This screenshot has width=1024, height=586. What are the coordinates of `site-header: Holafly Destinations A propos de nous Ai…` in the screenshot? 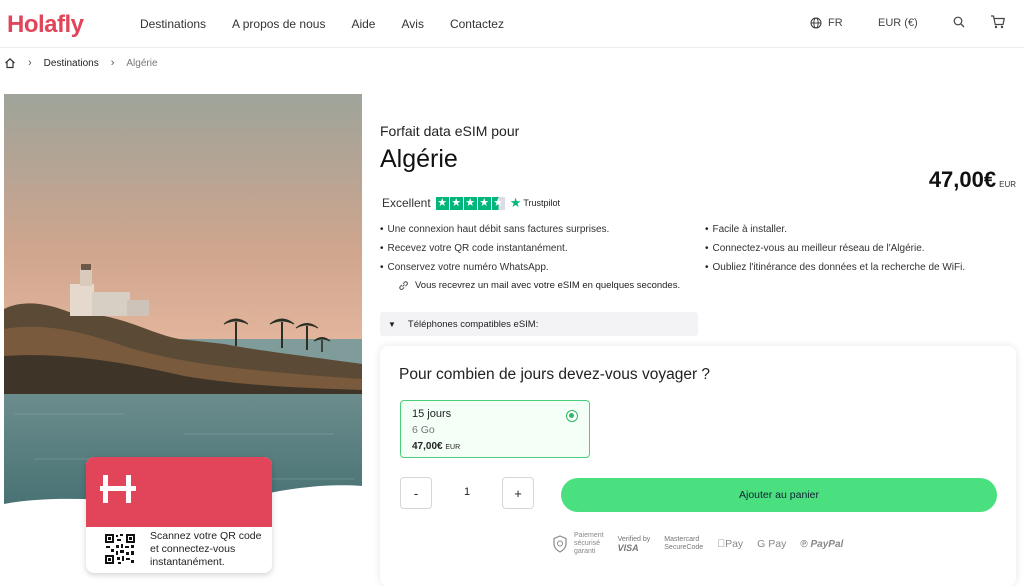 It's located at (512, 24).